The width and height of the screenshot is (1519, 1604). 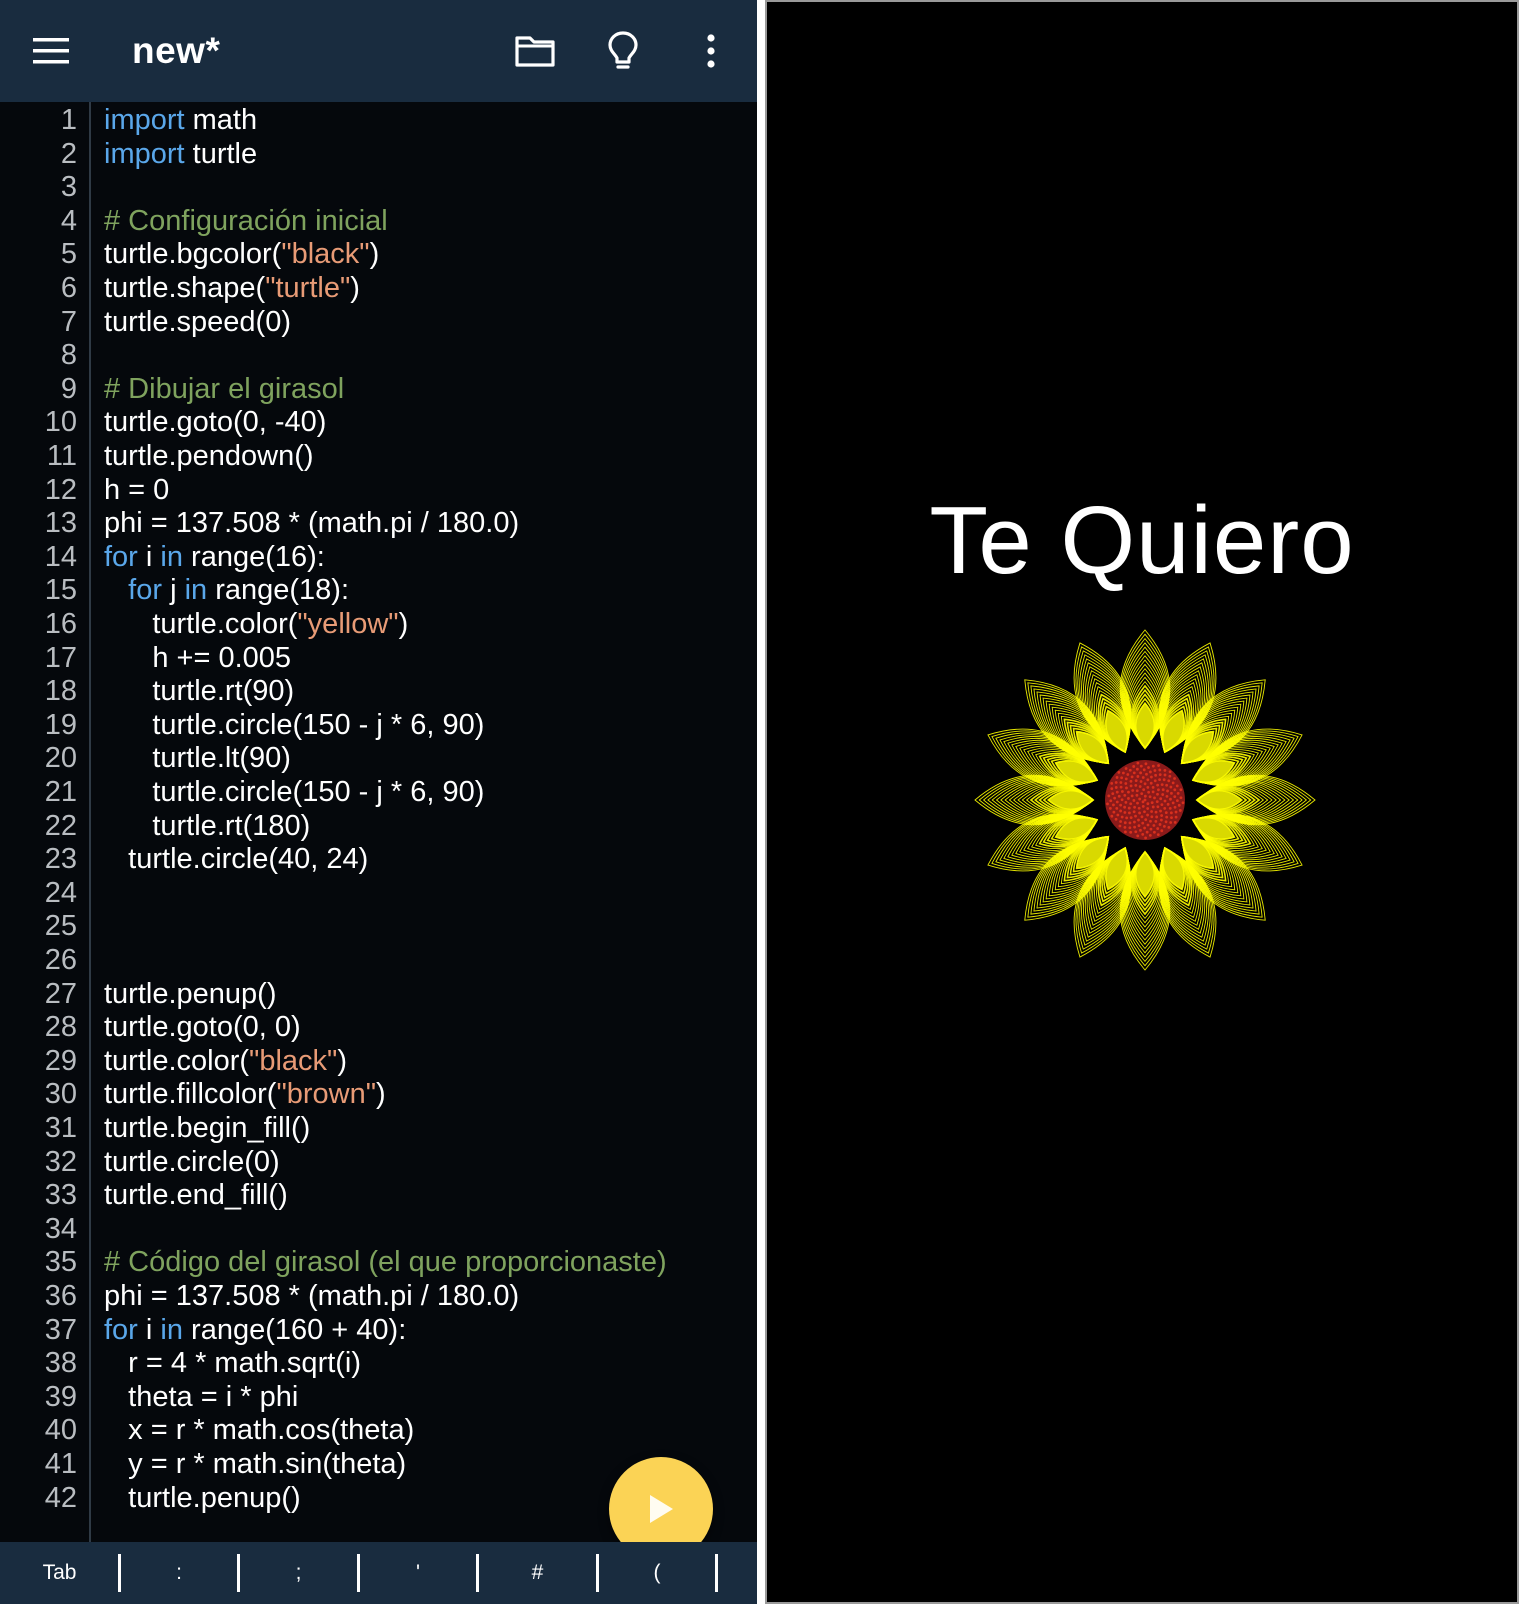 What do you see at coordinates (378, 1128) in the screenshot?
I see `code-line: 31 turtle.begin_fill()` at bounding box center [378, 1128].